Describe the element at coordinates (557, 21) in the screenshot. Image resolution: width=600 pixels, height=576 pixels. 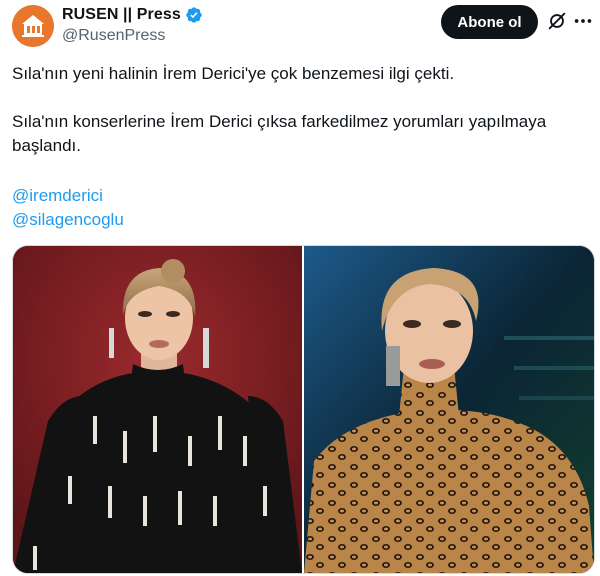
I see `grok-slash-circle-icon` at that location.